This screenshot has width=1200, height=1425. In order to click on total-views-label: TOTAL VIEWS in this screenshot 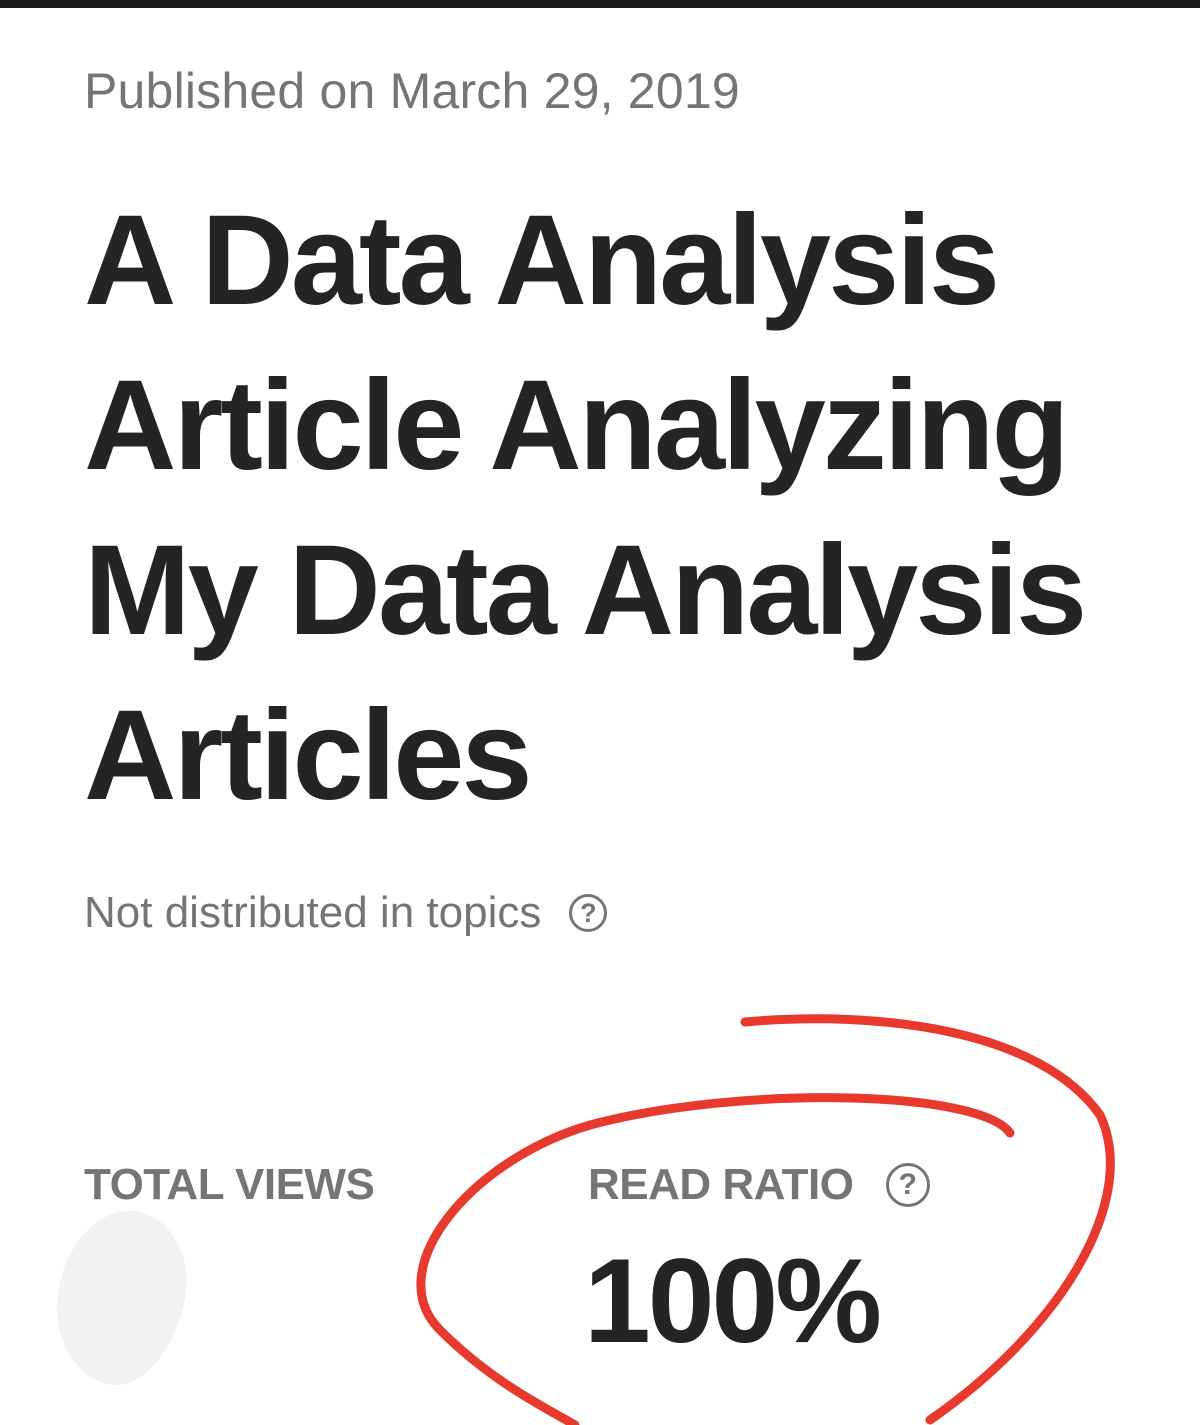, I will do `click(229, 1185)`.